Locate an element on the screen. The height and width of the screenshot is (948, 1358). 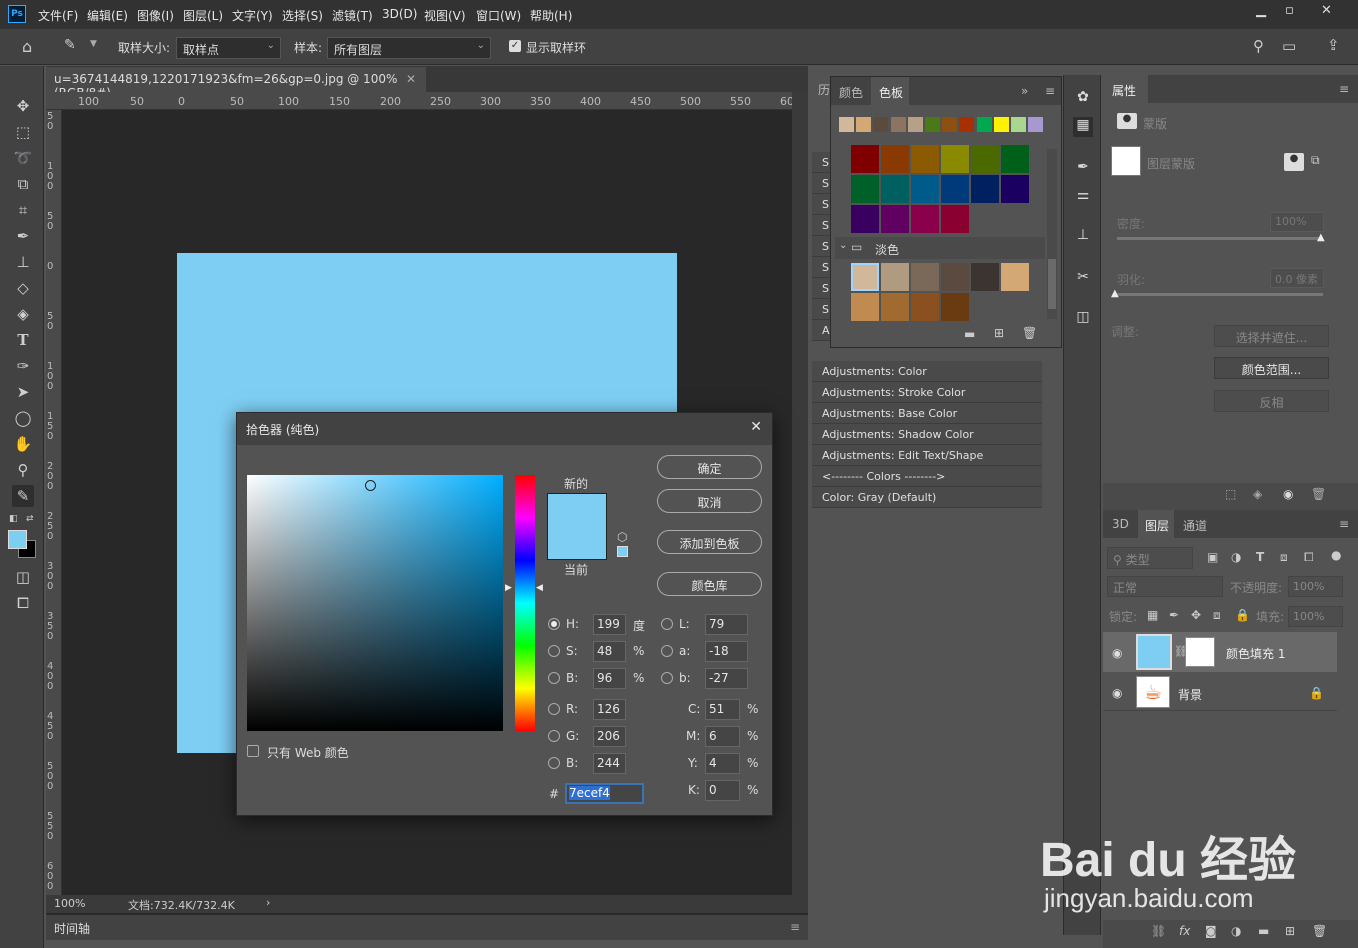
layer-name: 颜色填充 1 is located at coordinates (1255, 653).